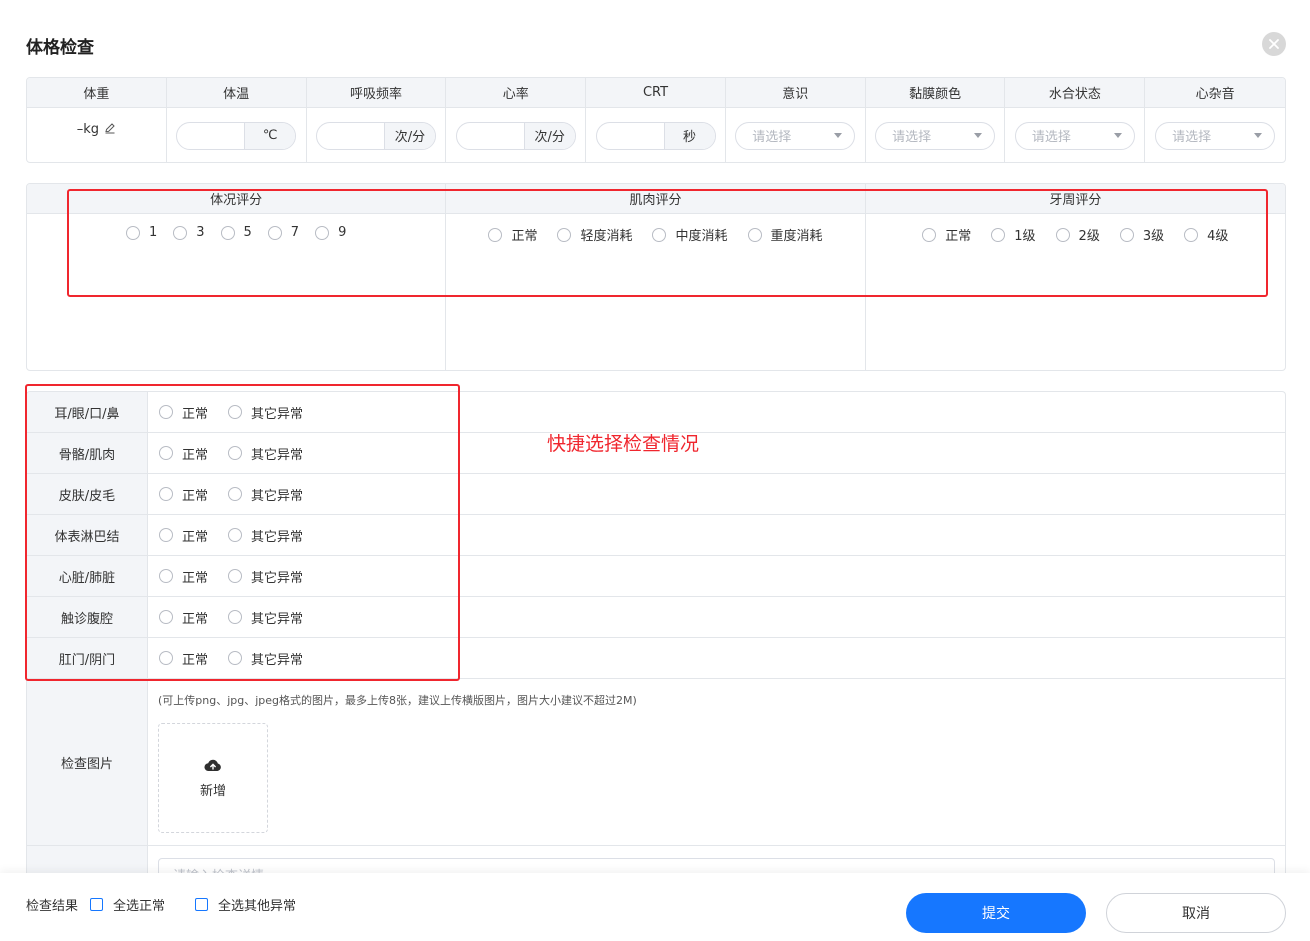 This screenshot has width=1310, height=941. I want to click on crt-cell: 秒, so click(656, 135).